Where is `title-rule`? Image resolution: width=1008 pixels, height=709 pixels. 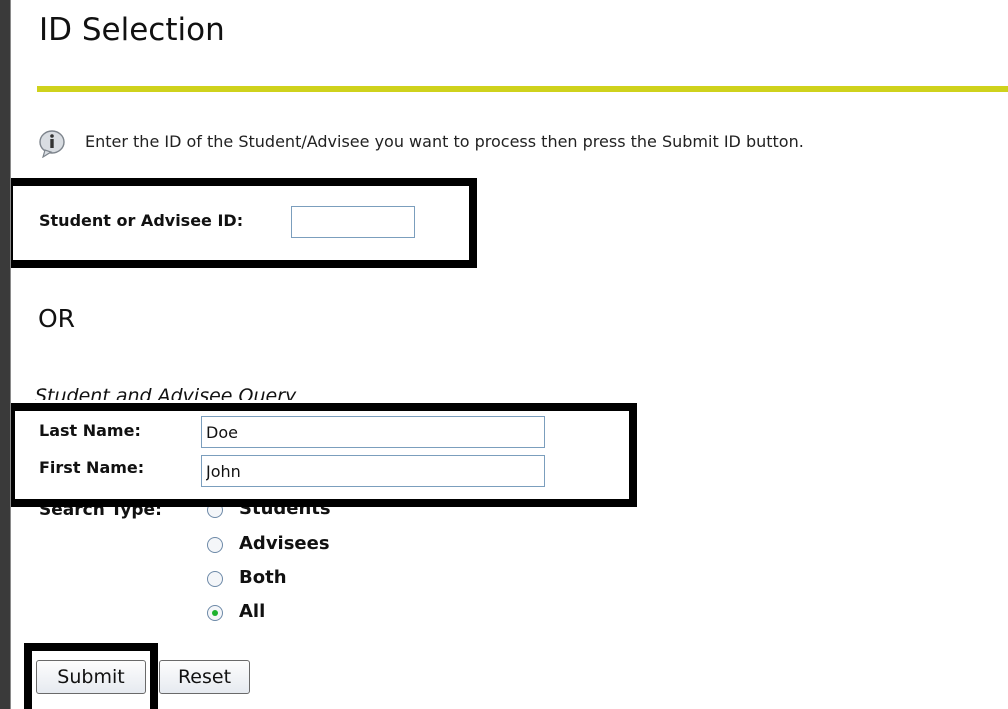 title-rule is located at coordinates (522, 89).